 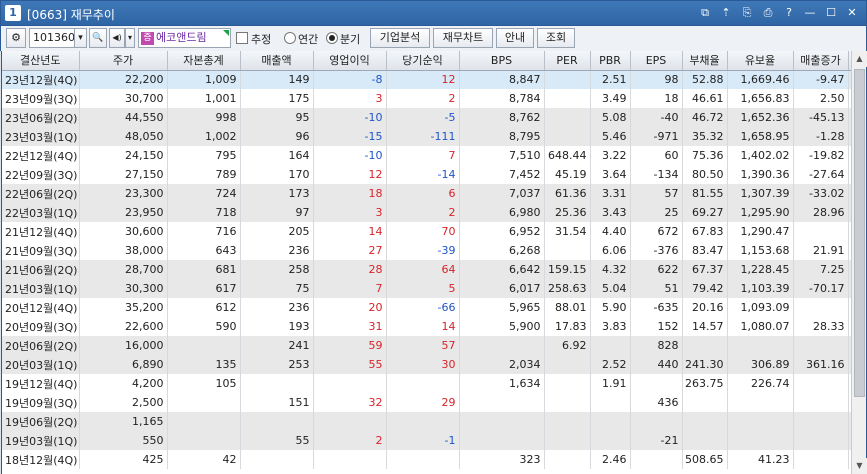 What do you see at coordinates (80, 38) in the screenshot?
I see `code-dropdown-icon: ▾` at bounding box center [80, 38].